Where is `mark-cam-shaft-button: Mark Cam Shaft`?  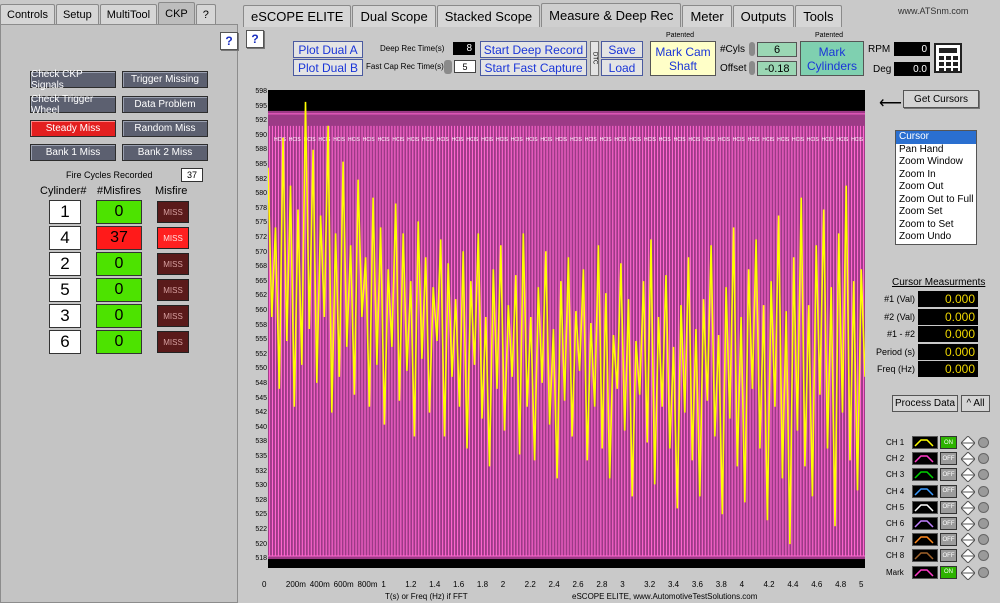
mark-cam-shaft-button: Mark Cam Shaft is located at coordinates (683, 58).